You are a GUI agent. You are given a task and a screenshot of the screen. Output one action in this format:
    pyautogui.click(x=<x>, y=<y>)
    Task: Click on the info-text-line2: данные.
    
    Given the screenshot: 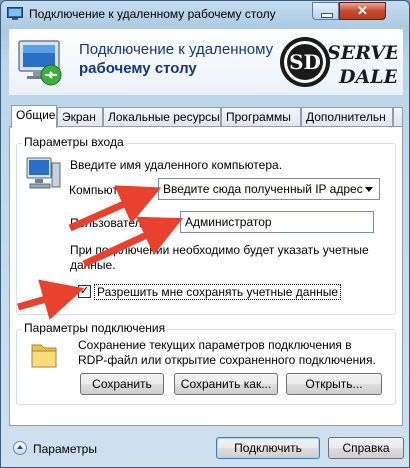 What is the action you would take?
    pyautogui.click(x=93, y=265)
    